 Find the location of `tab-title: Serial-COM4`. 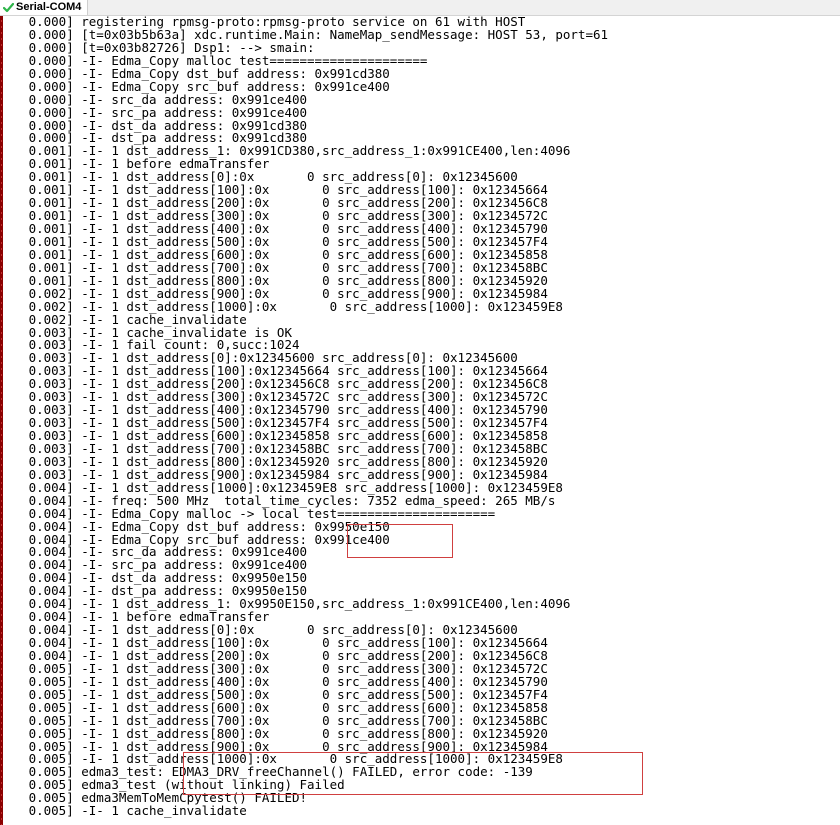

tab-title: Serial-COM4 is located at coordinates (49, 7).